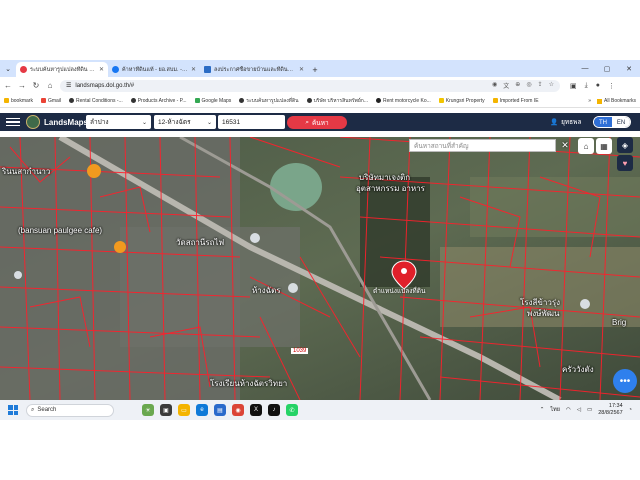 The width and height of the screenshot is (640, 480). What do you see at coordinates (154, 69) in the screenshot?
I see `tab-facebook: ค้าหาที่ดินแท้ - ยอ.สบม. - แผลราภ ✕` at bounding box center [154, 69].